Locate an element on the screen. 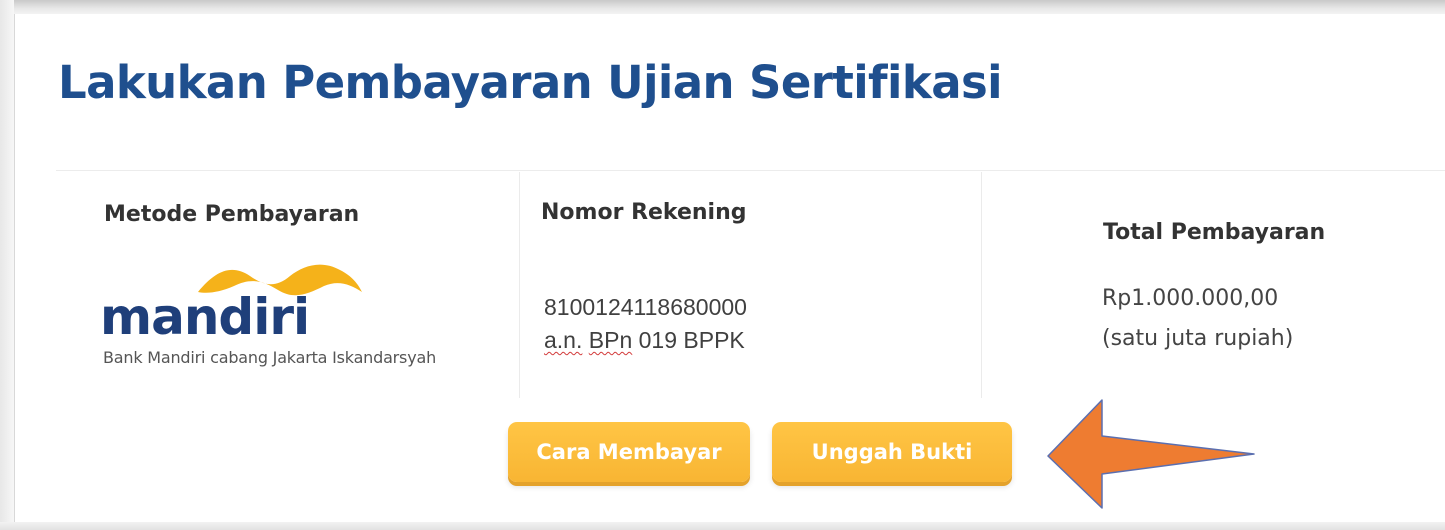 The height and width of the screenshot is (530, 1445). bank-branch-label: Bank Mandiri cabang Jakarta Iskandarsyah is located at coordinates (270, 357).